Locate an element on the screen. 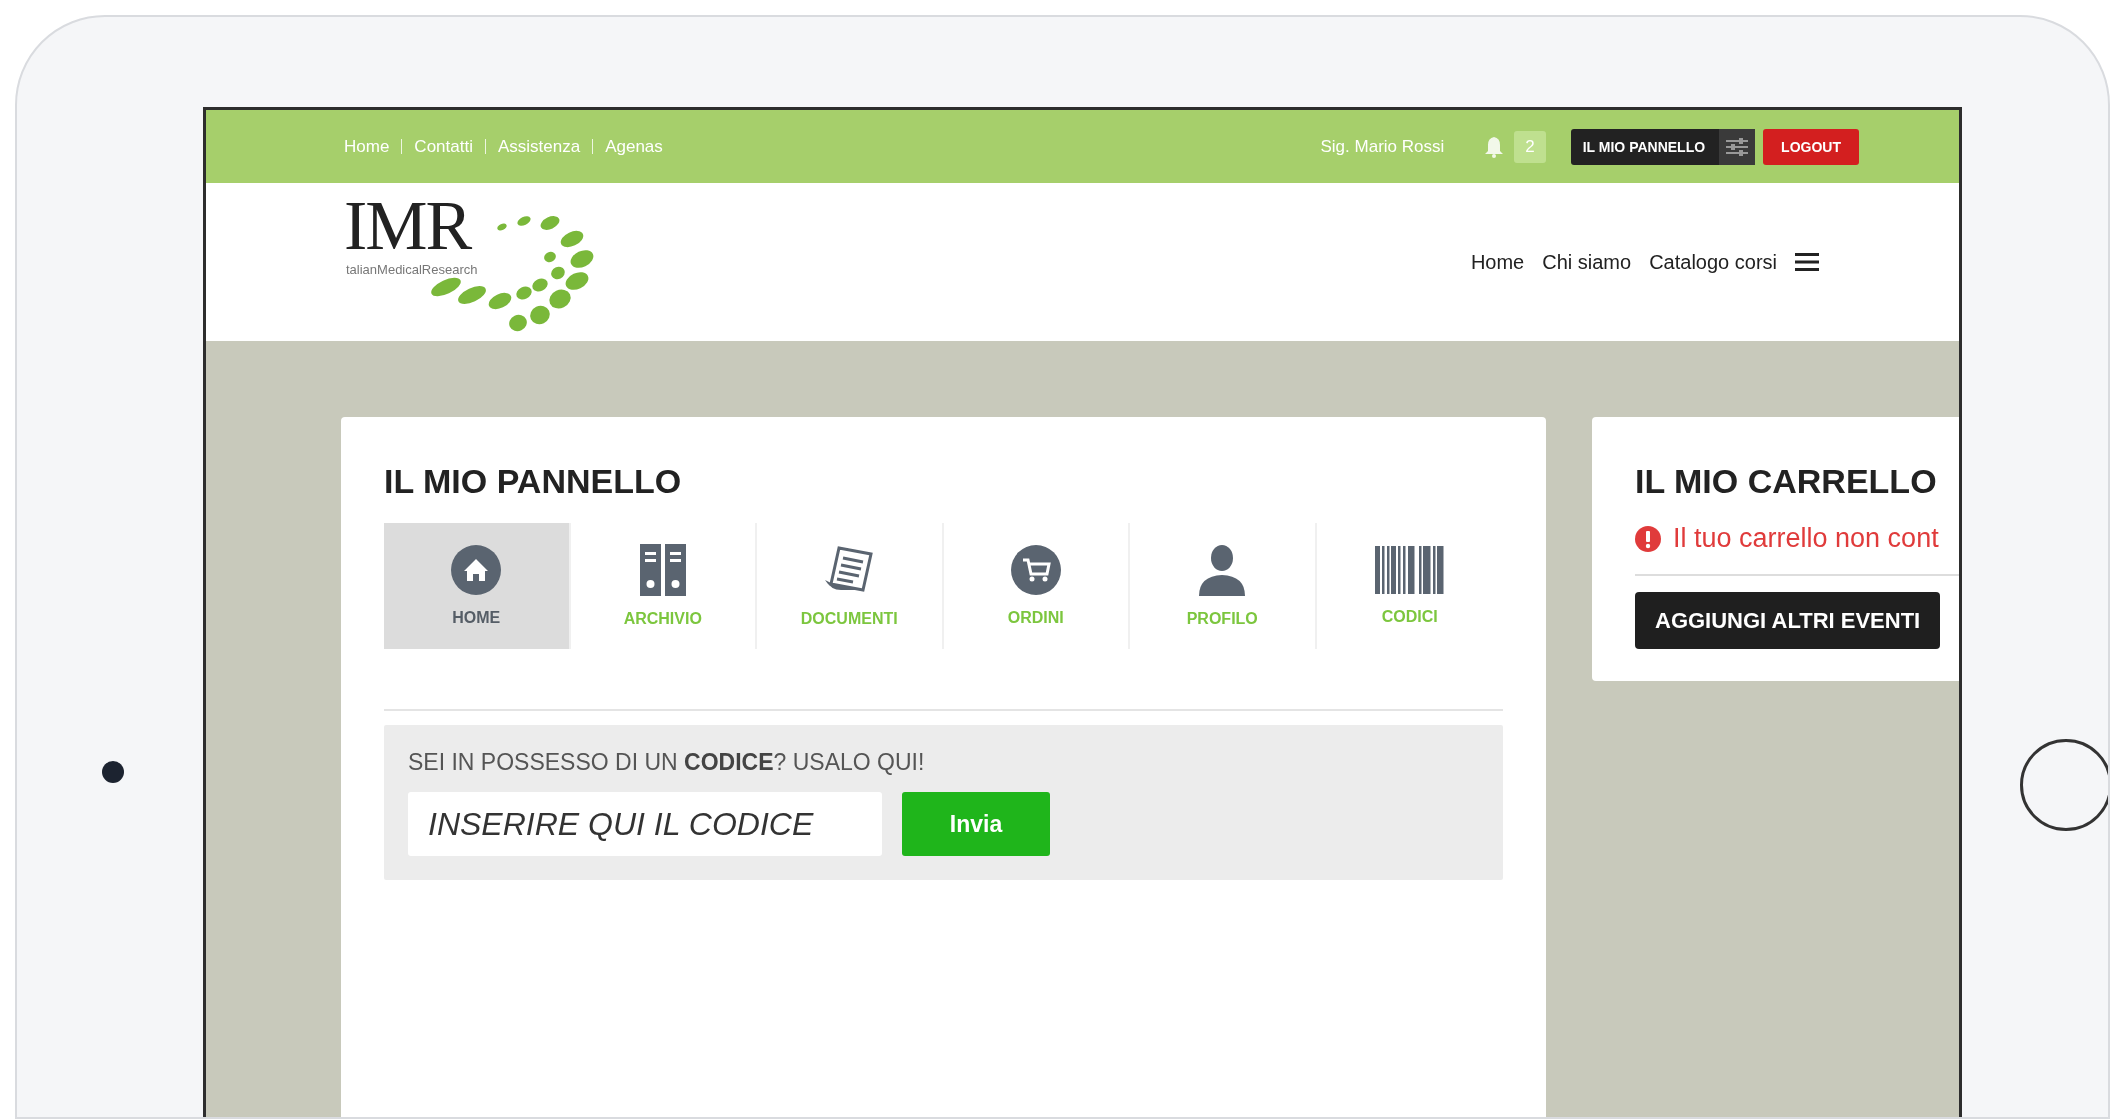 This screenshot has width=2123, height=1119. notification-count: 2 is located at coordinates (1530, 146).